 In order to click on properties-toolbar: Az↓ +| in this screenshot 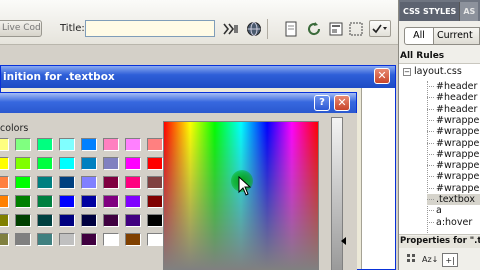, I will do `click(439, 260)`.